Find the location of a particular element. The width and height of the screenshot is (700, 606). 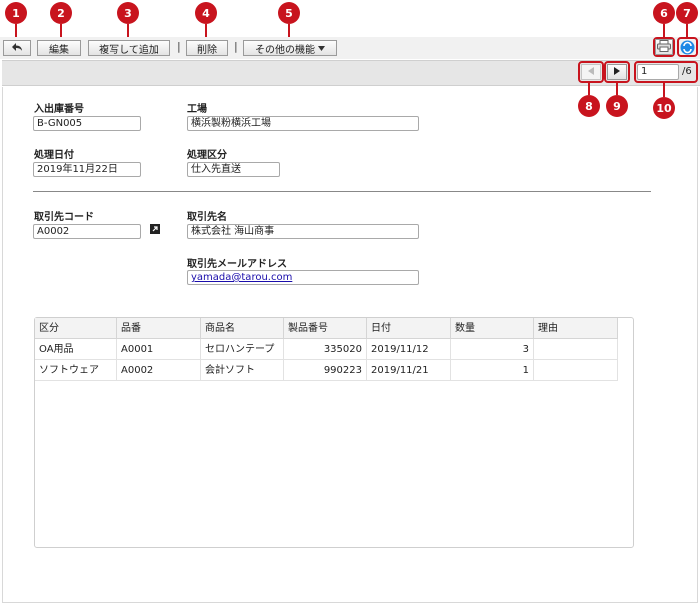

refresh-link-button is located at coordinates (687, 47).